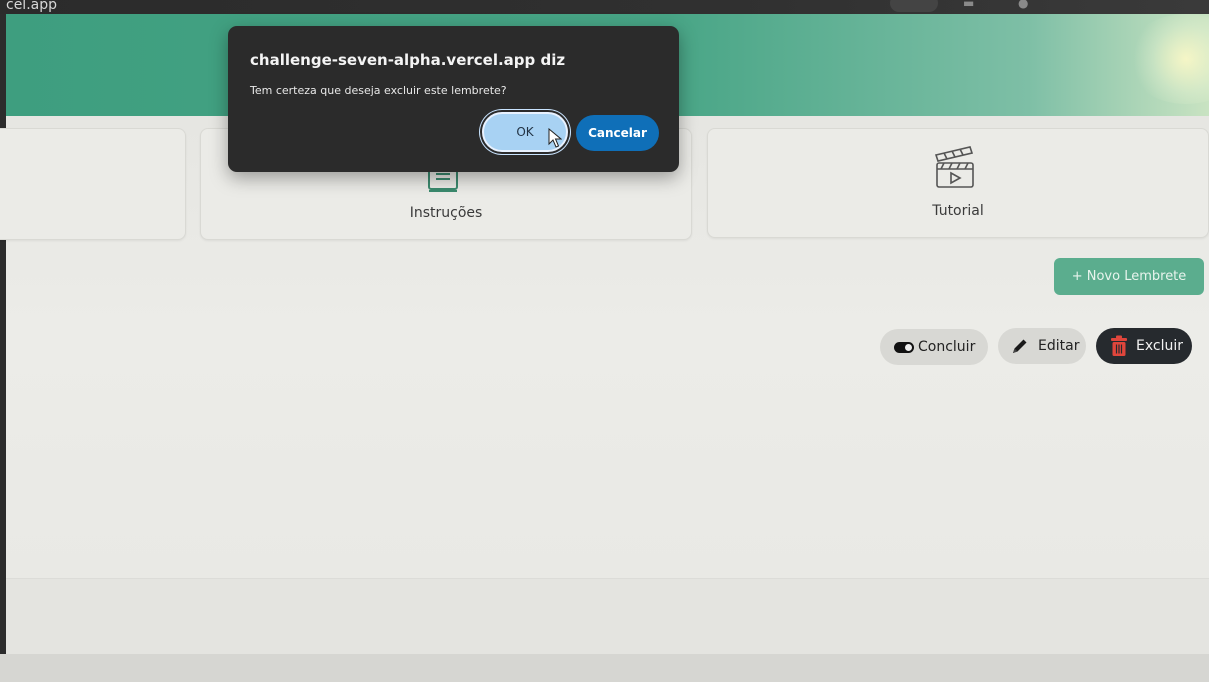 The width and height of the screenshot is (1209, 682). Describe the element at coordinates (904, 347) in the screenshot. I see `toggle-icon` at that location.